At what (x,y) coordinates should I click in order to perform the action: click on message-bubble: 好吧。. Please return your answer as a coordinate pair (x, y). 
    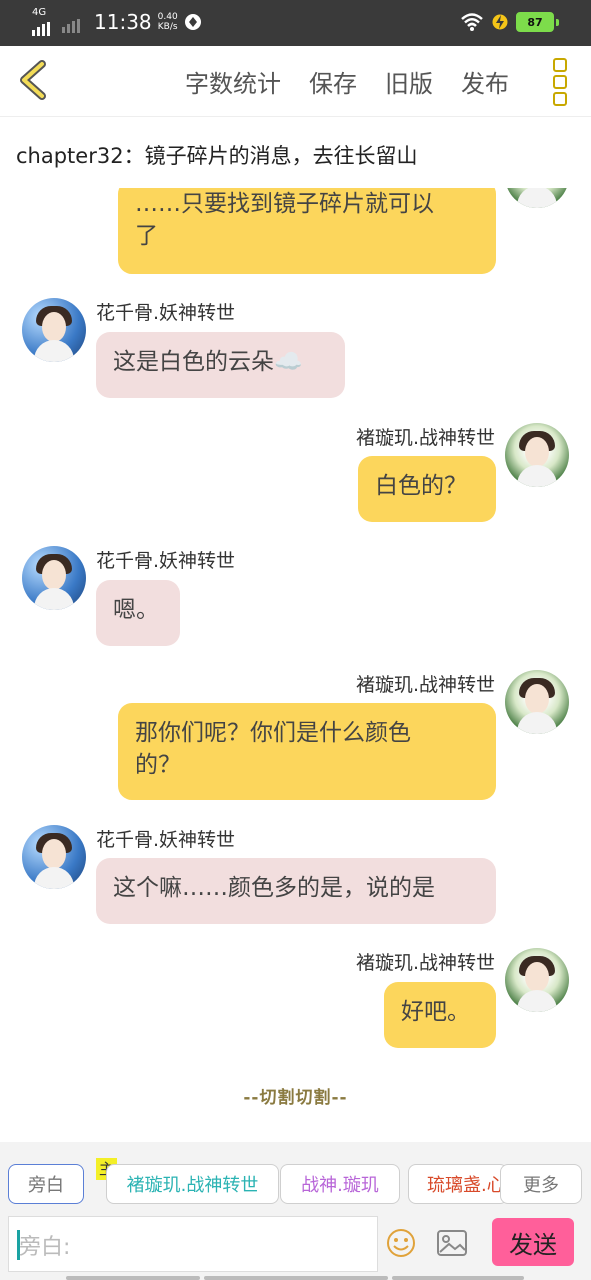
    Looking at the image, I should click on (440, 1015).